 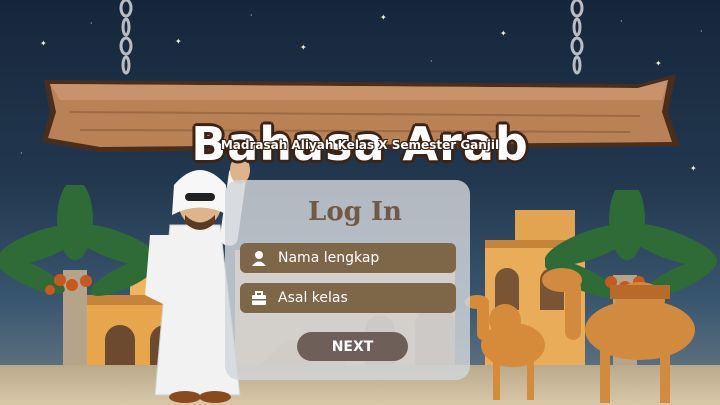 I want to click on class-field, so click(x=348, y=298).